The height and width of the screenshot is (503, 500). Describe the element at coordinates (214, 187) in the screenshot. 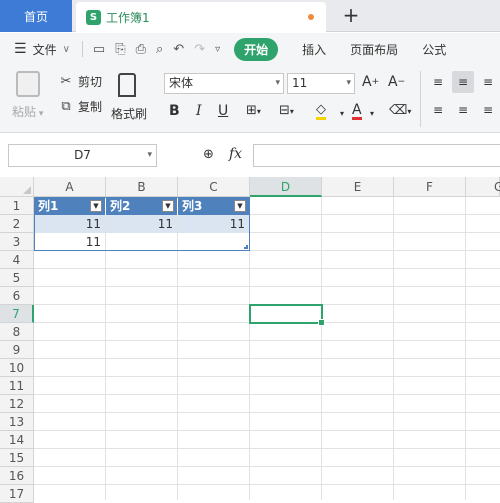

I see `column-header-c: C` at that location.